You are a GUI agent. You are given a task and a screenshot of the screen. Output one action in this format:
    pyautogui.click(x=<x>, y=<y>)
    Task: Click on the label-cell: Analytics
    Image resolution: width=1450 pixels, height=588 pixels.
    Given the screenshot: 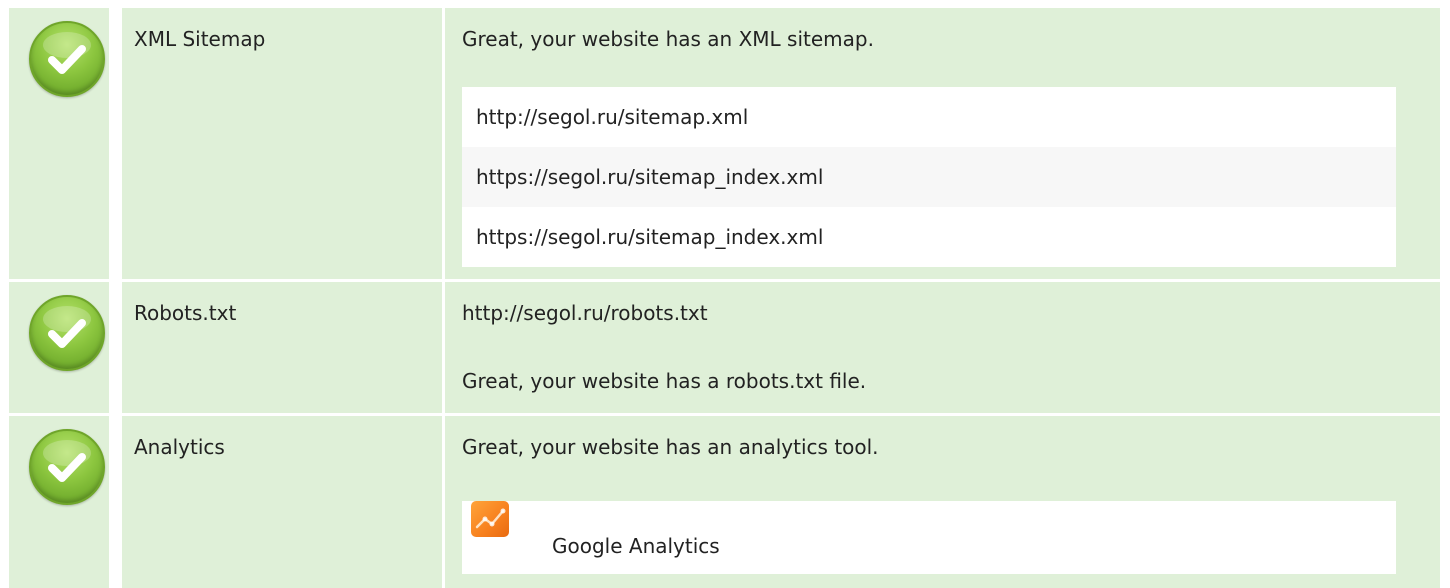 What is the action you would take?
    pyautogui.click(x=282, y=502)
    